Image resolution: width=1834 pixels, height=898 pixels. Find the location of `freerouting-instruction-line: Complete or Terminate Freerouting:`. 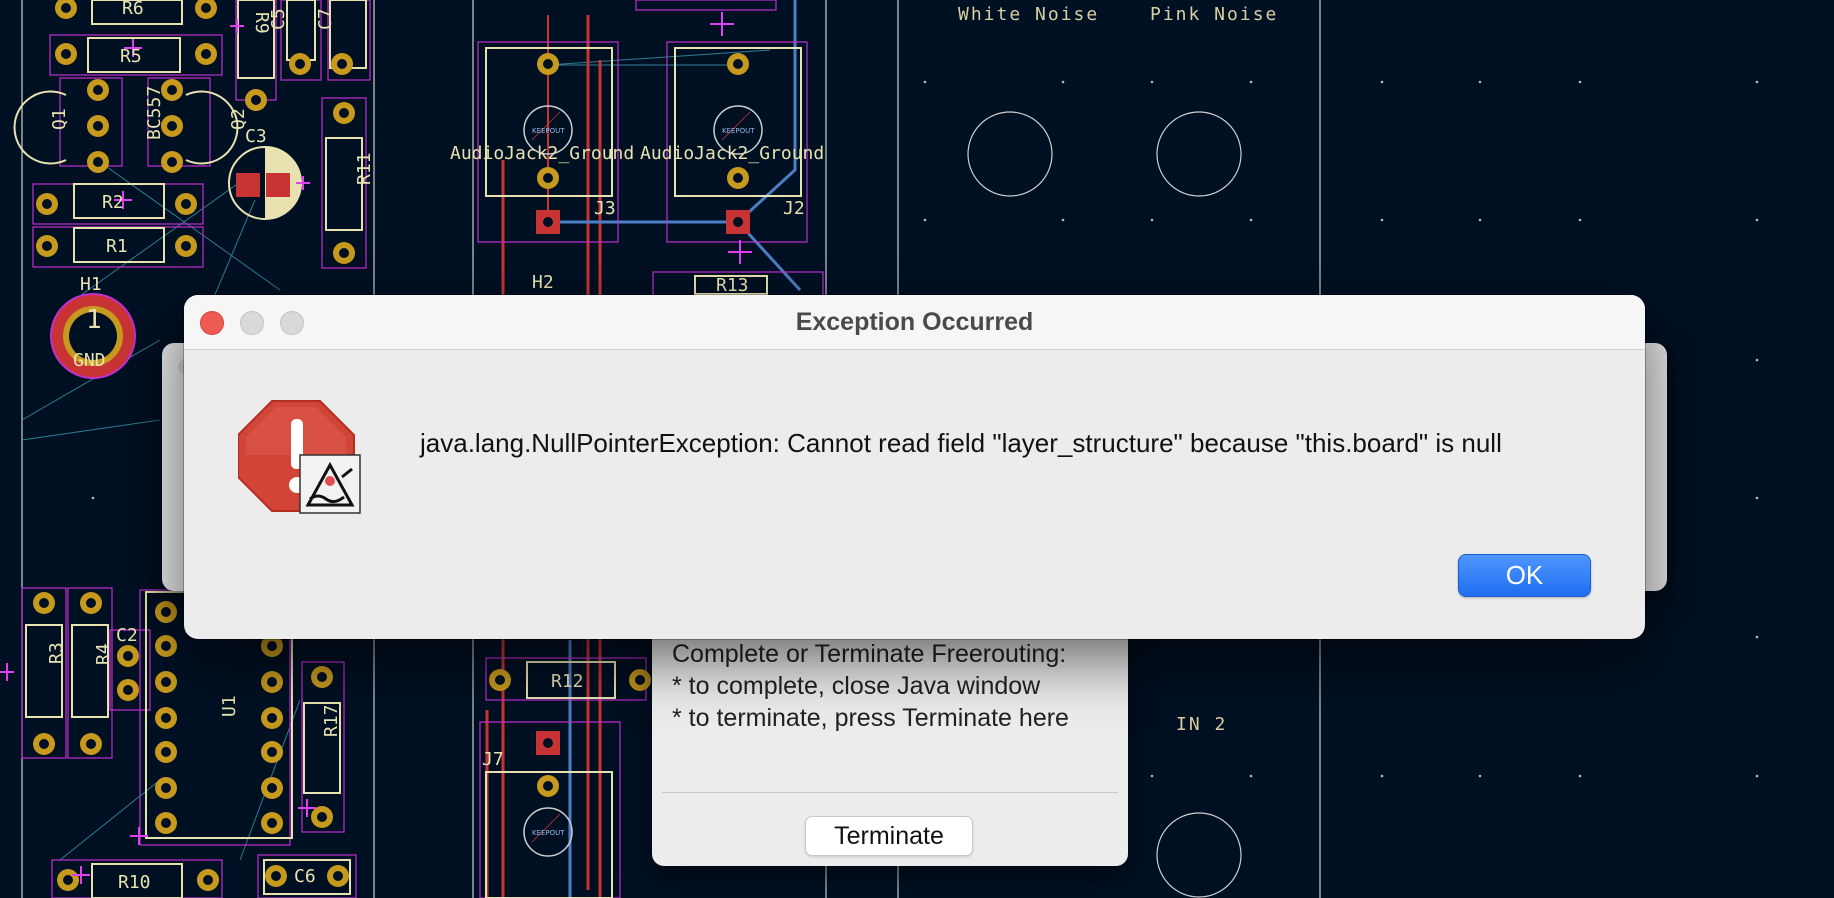

freerouting-instruction-line: Complete or Terminate Freerouting: is located at coordinates (869, 654).